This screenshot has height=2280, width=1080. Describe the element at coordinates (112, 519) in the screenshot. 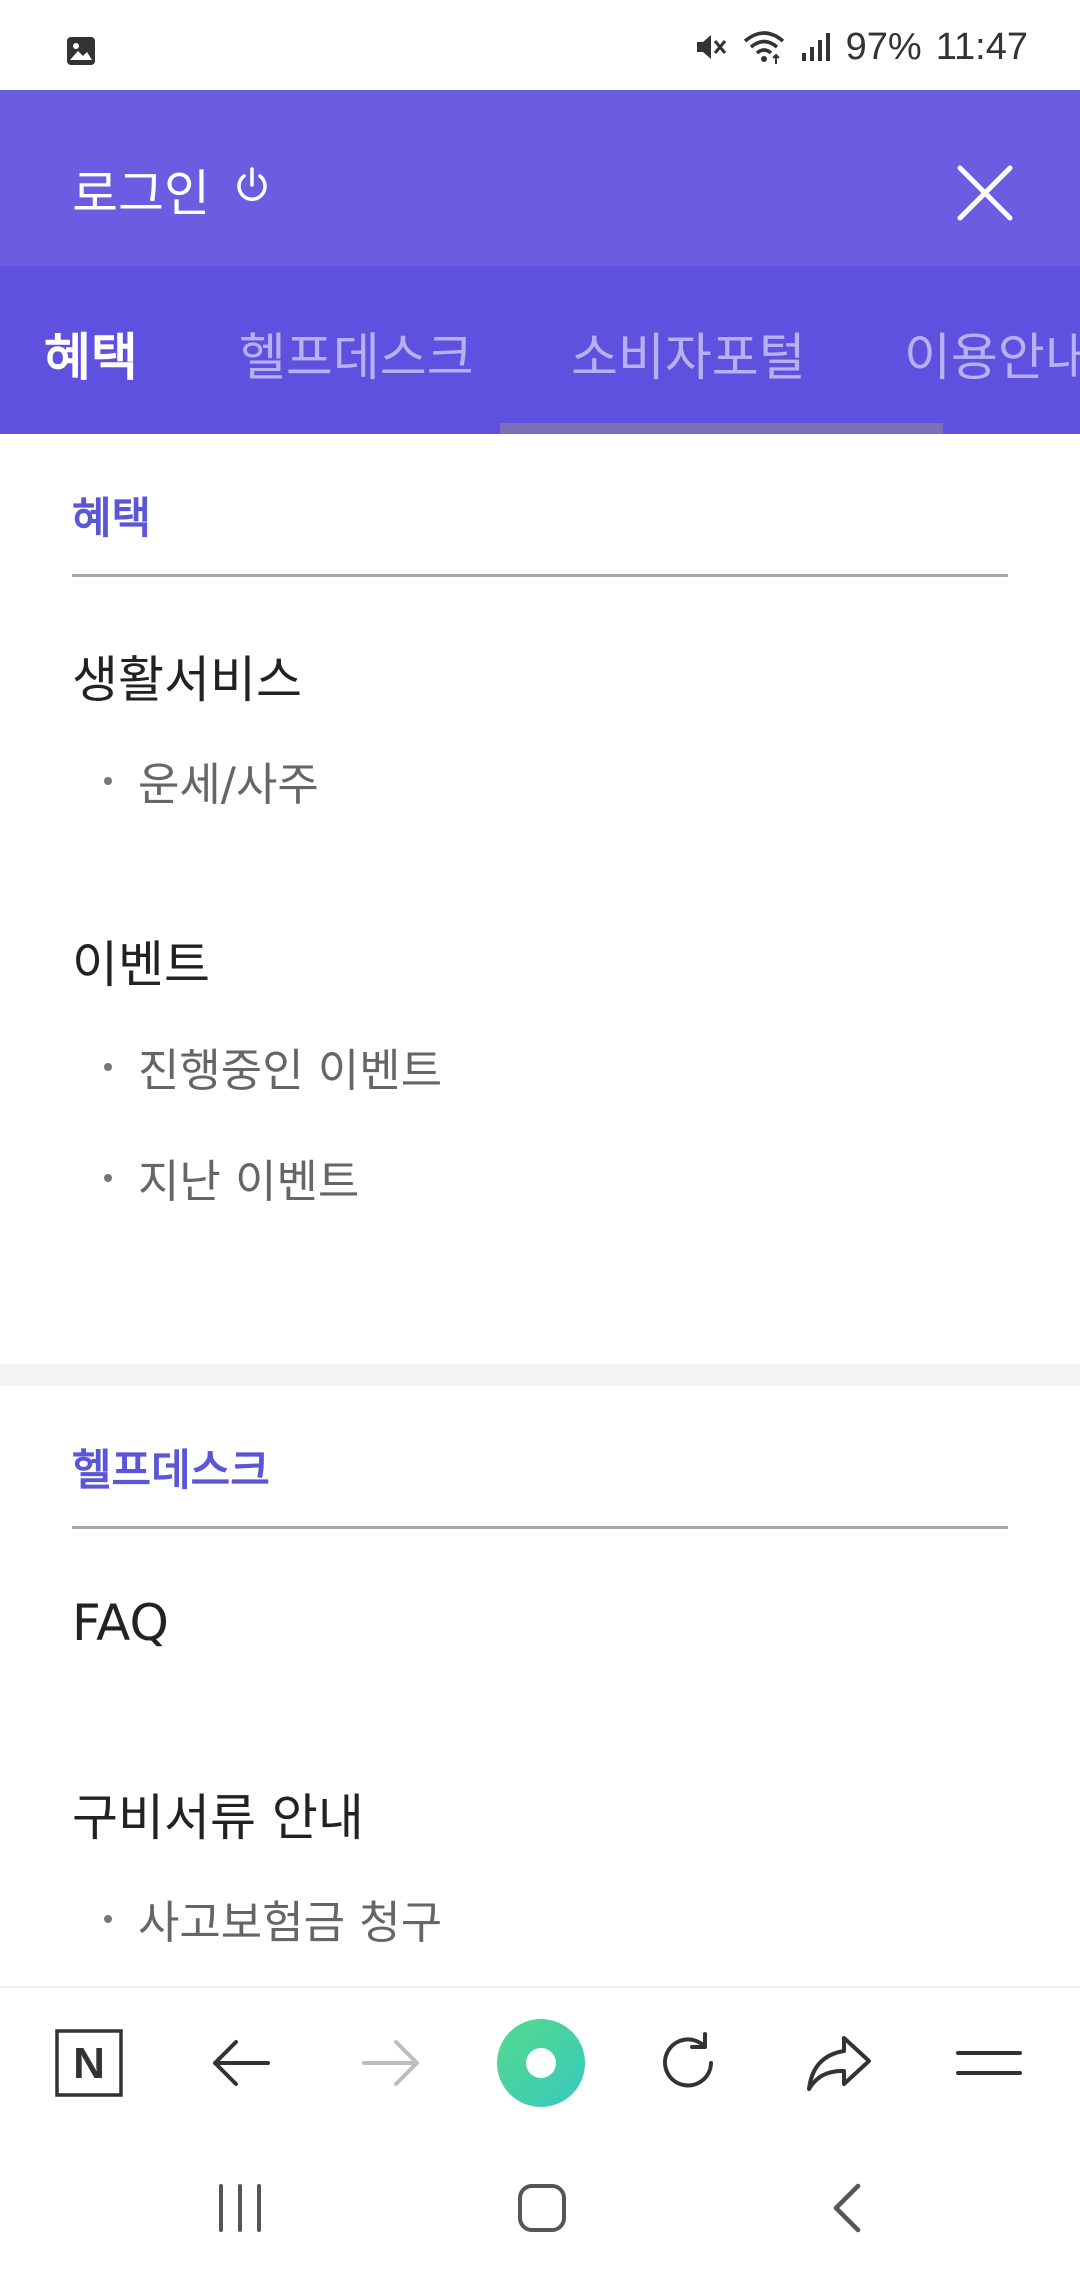

I see `section-title-benefits: 혜택` at that location.